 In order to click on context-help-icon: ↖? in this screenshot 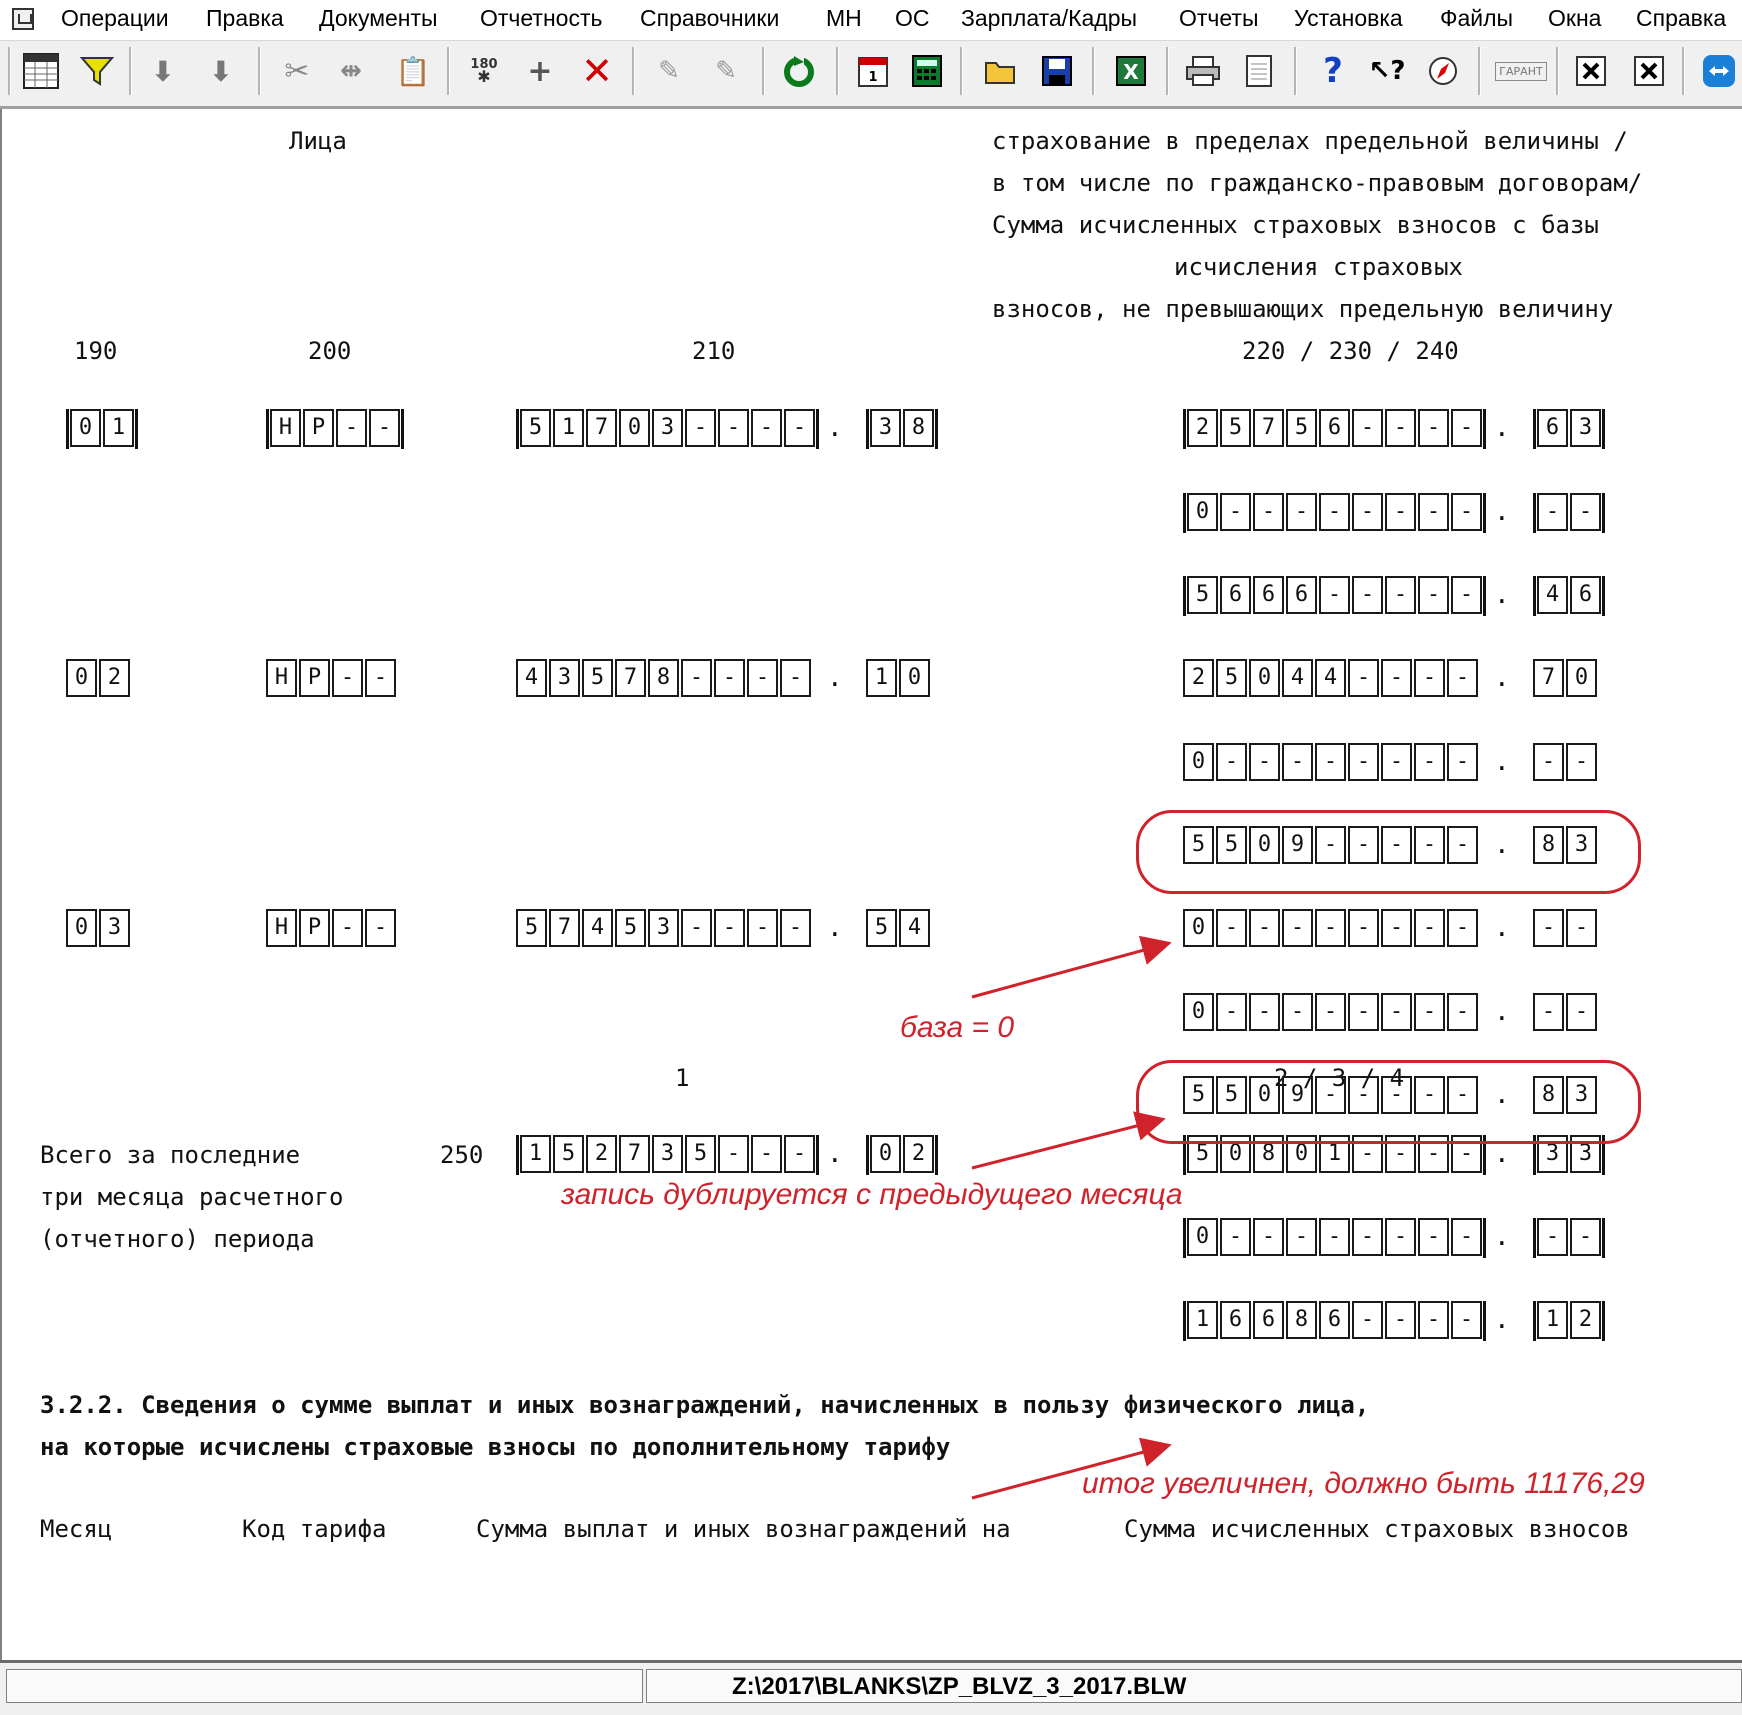, I will do `click(1387, 71)`.